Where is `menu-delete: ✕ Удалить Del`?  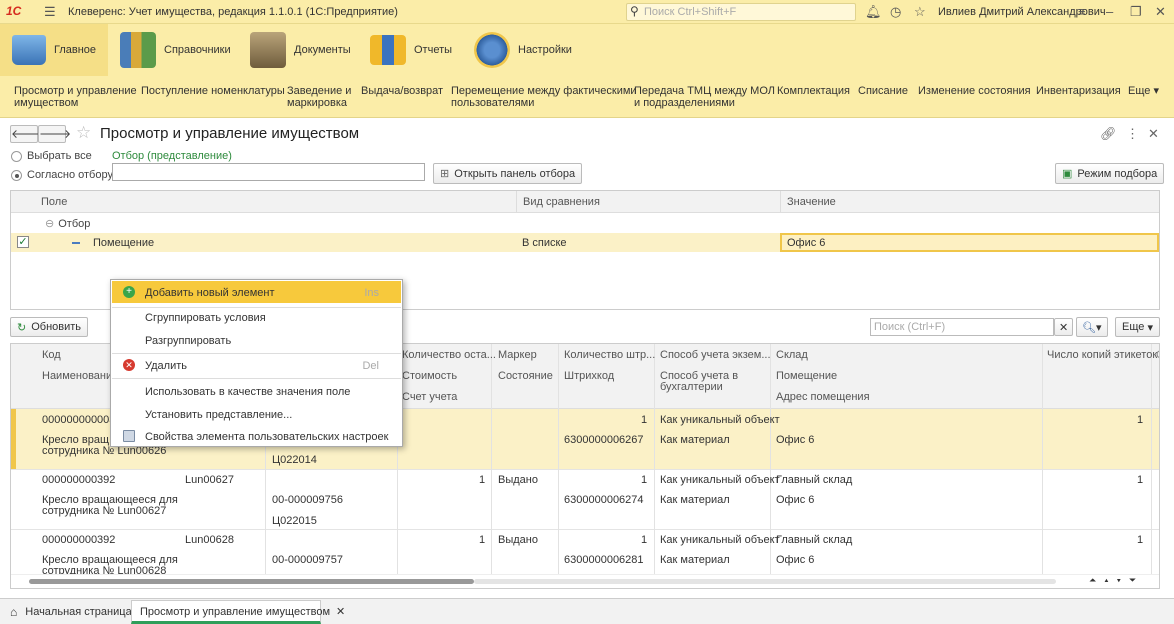 menu-delete: ✕ Удалить Del is located at coordinates (256, 365).